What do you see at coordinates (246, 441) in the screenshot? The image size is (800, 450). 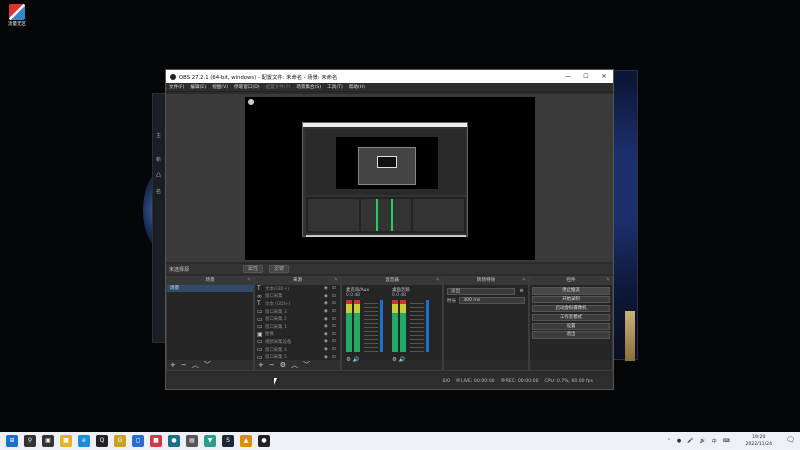 I see `app-orange-icon: ▲` at bounding box center [246, 441].